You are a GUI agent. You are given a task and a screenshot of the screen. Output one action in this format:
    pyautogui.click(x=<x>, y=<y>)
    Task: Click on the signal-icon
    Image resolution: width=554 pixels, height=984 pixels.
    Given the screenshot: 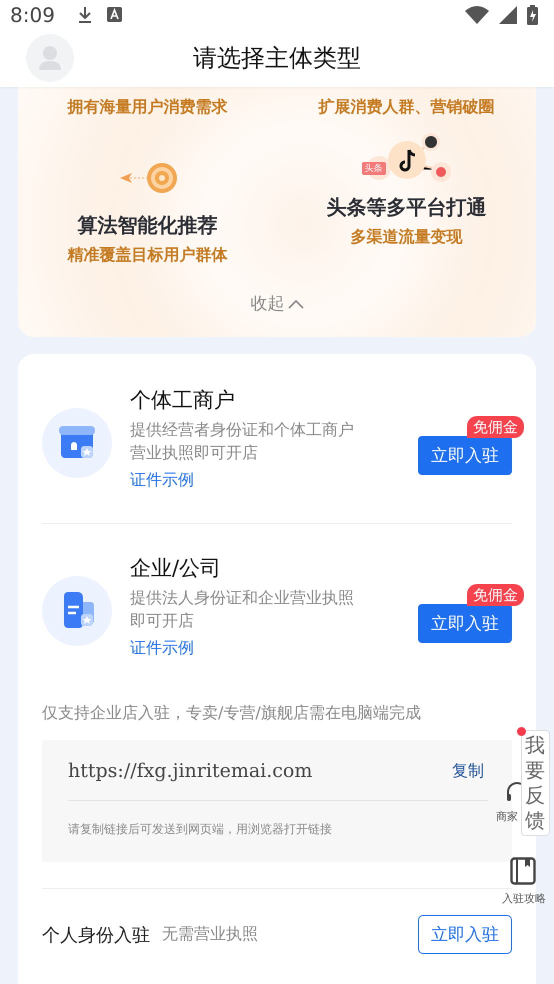 What is the action you would take?
    pyautogui.click(x=508, y=15)
    